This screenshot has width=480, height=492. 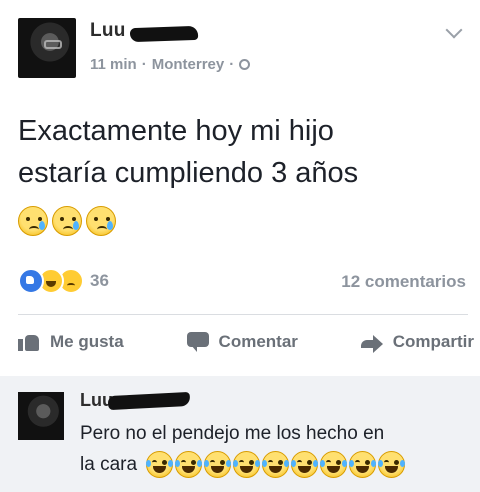 I want to click on commenter-name-wrap: Luu, so click(x=135, y=400).